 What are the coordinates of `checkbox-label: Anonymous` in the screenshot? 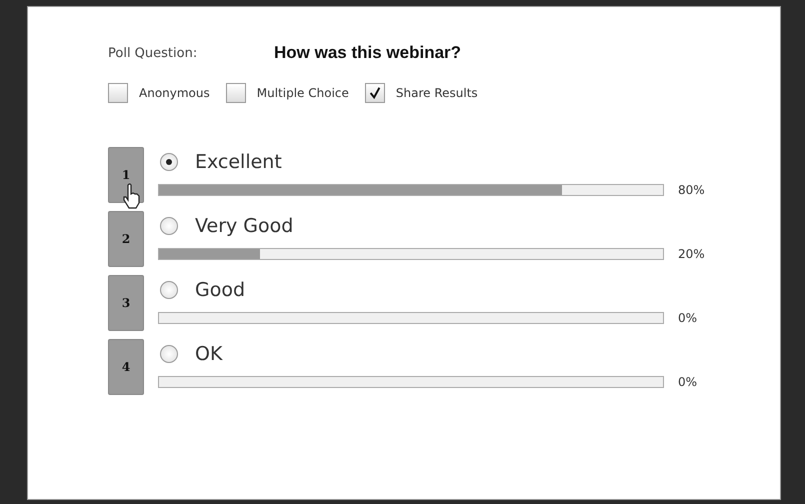 It's located at (174, 93).